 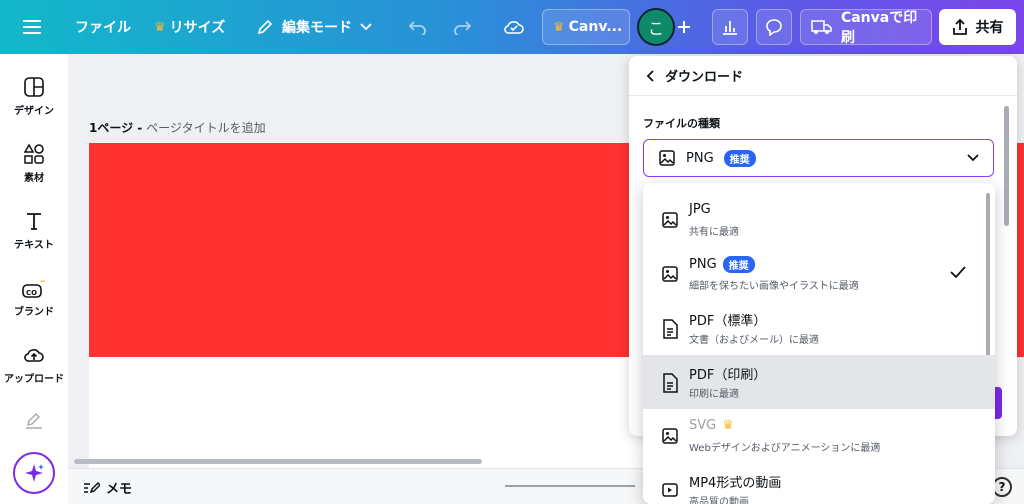 What do you see at coordinates (34, 379) in the screenshot?
I see `sidebar-item-label: アップロード` at bounding box center [34, 379].